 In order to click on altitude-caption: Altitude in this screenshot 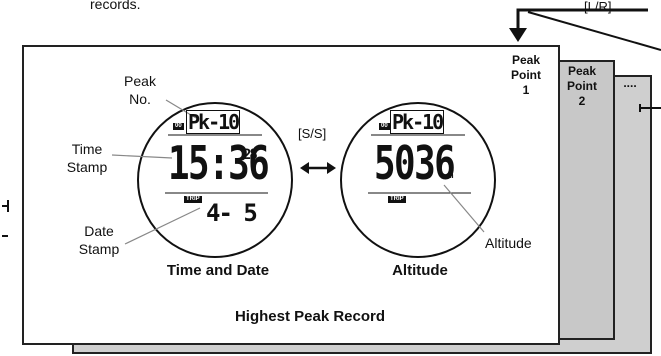, I will do `click(420, 270)`.